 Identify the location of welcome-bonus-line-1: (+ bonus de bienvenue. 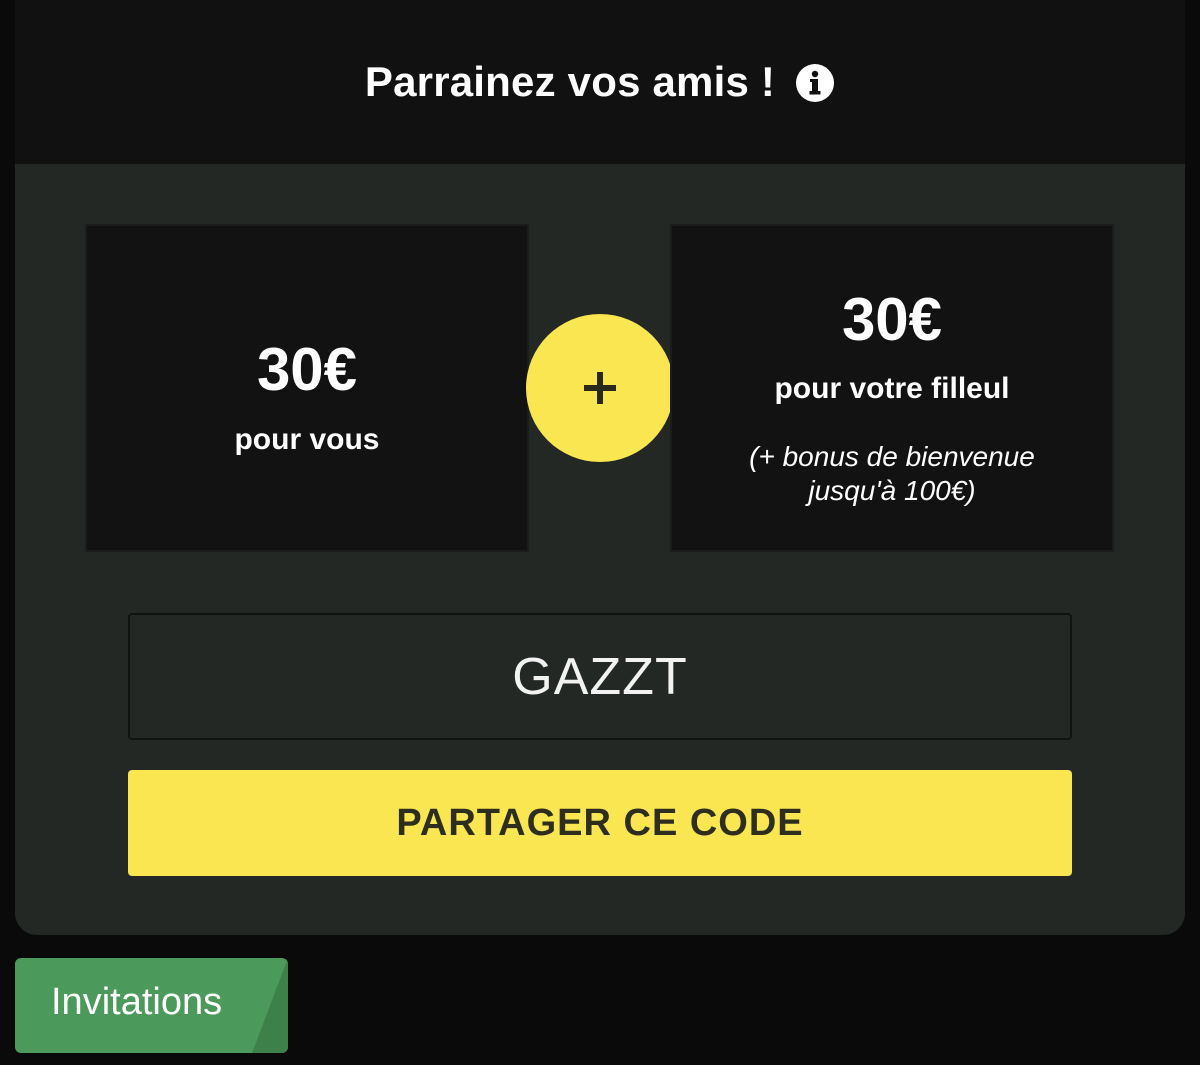
(892, 456).